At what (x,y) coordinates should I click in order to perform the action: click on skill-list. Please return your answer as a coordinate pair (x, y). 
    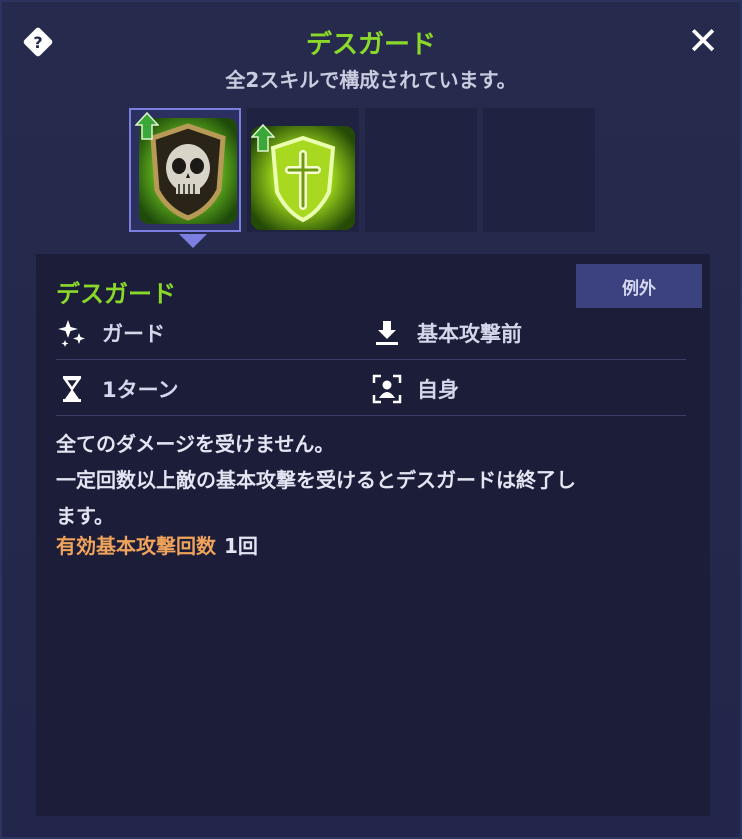
    Looking at the image, I should click on (362, 170).